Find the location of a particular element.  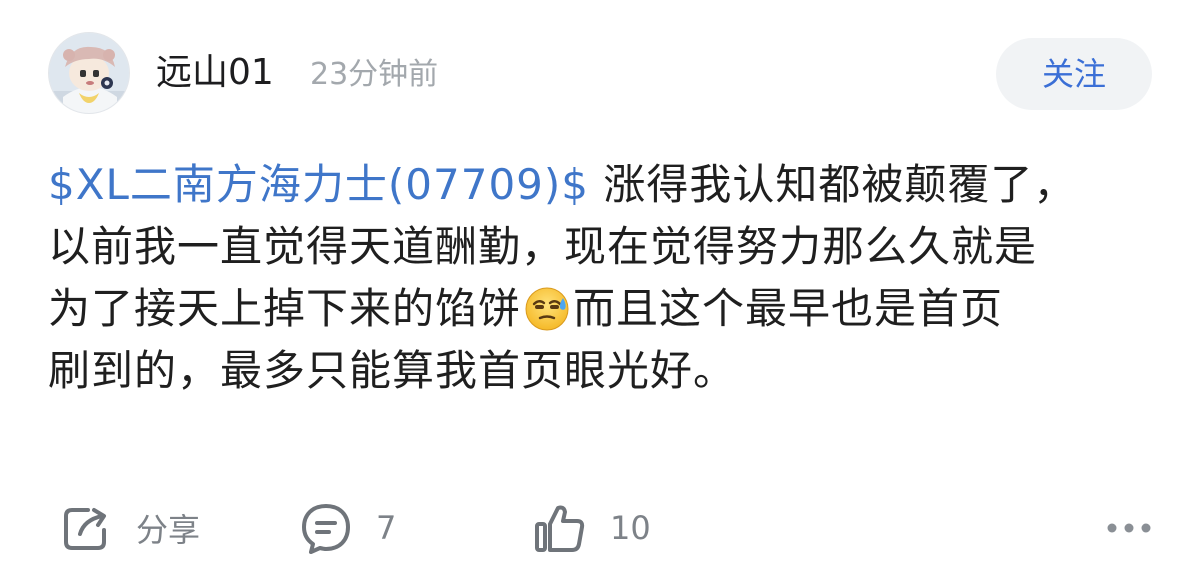

avatar-image is located at coordinates (89, 73).